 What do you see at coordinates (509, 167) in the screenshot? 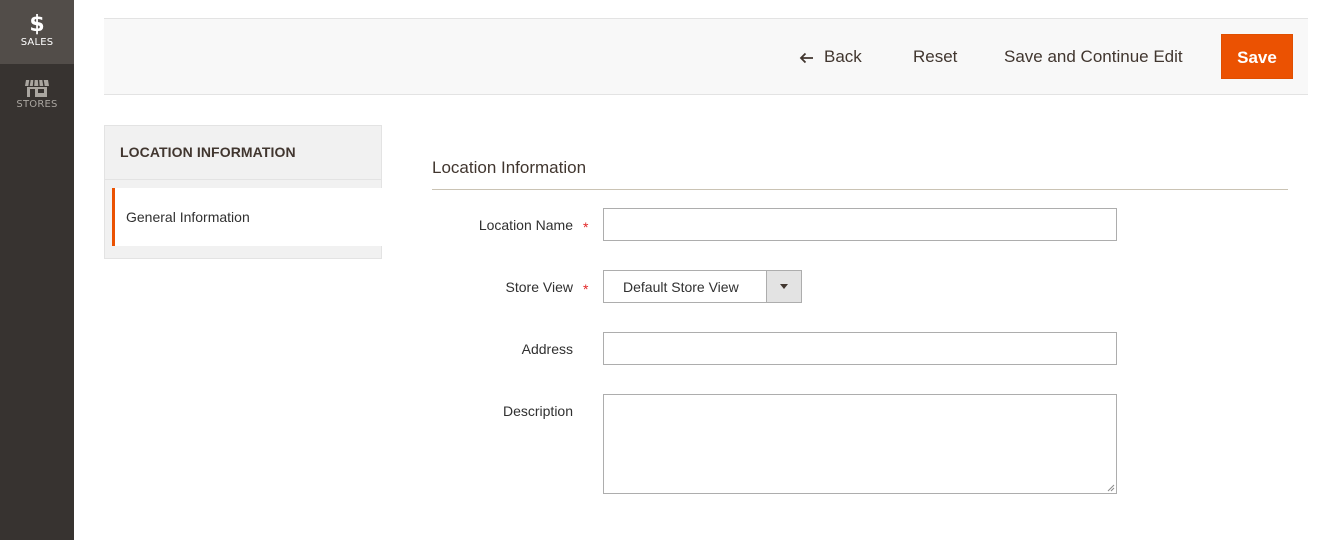
I see `section-title: Location Information` at bounding box center [509, 167].